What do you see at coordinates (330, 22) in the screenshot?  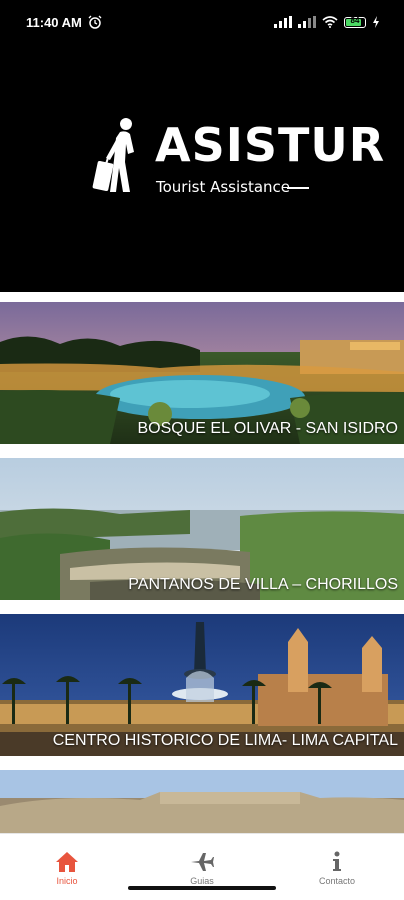 I see `wifi-icon` at bounding box center [330, 22].